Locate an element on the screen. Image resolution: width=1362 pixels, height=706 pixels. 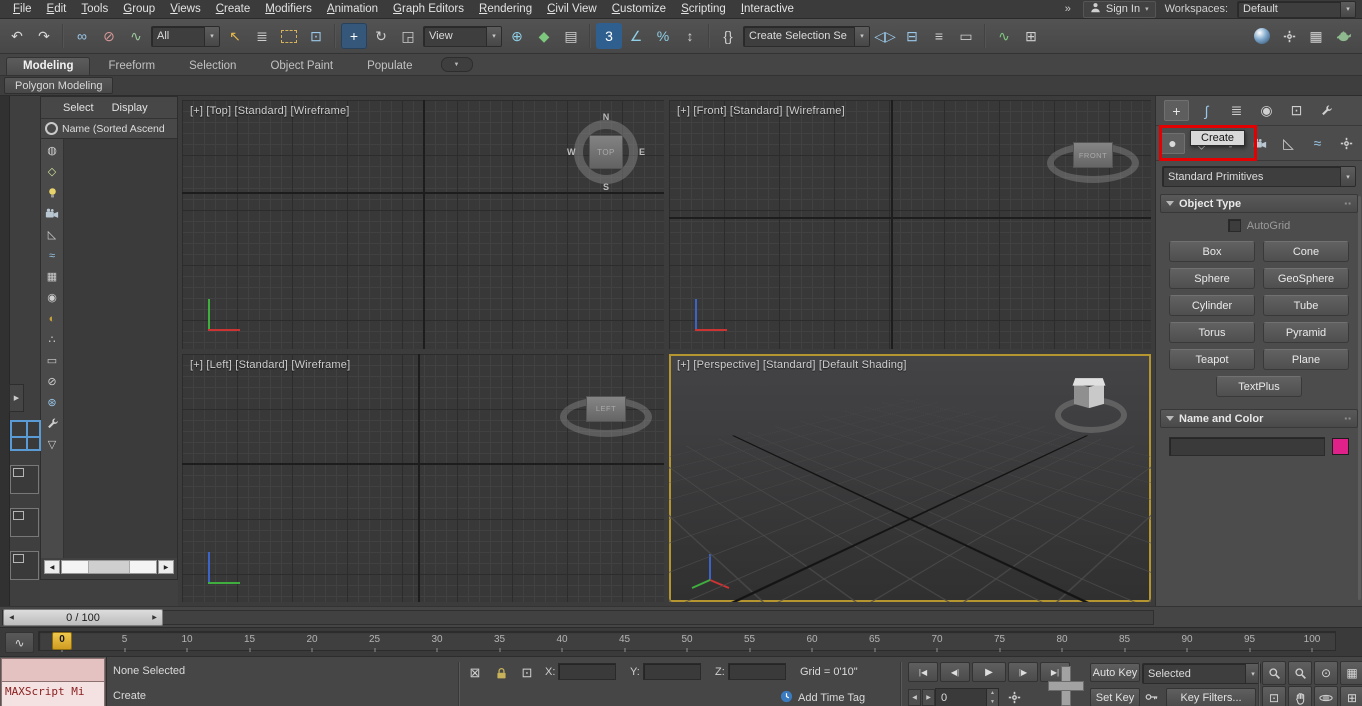
cameras-category-icon is located at coordinates (1259, 143).